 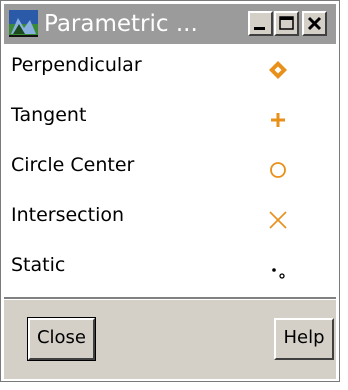 What do you see at coordinates (23, 23) in the screenshot?
I see `app-icon` at bounding box center [23, 23].